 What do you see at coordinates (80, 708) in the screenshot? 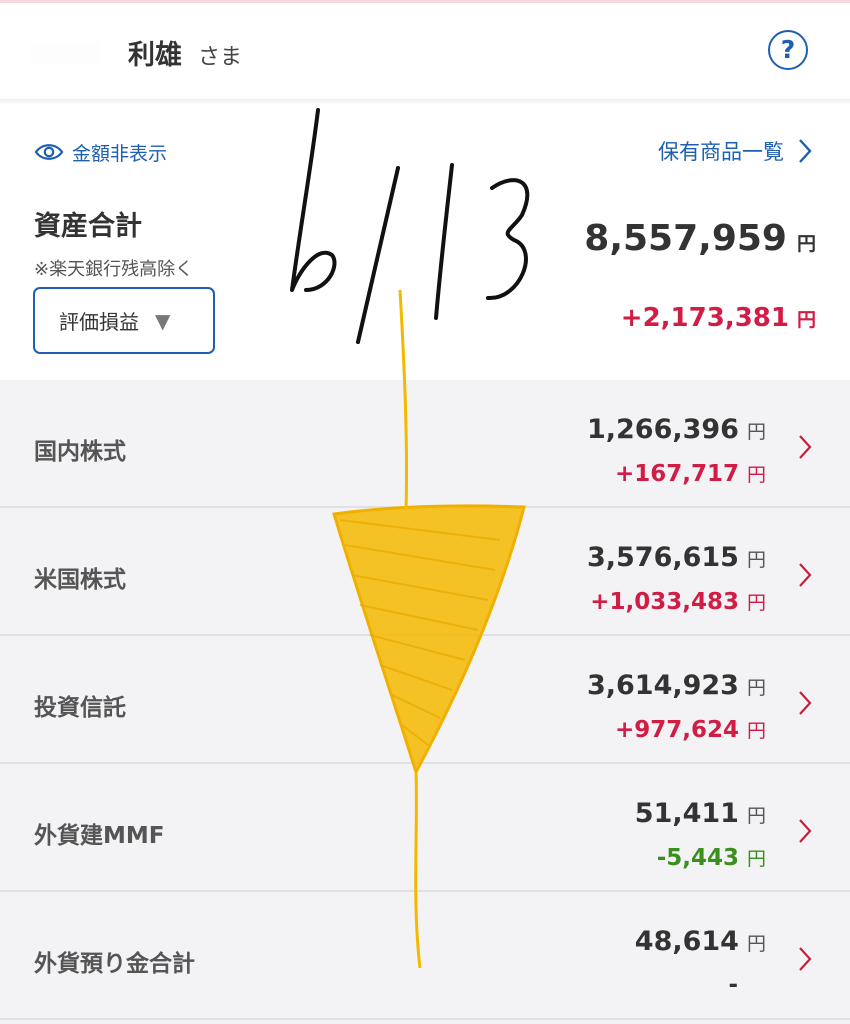
I see `asset-name: 投資信託` at bounding box center [80, 708].